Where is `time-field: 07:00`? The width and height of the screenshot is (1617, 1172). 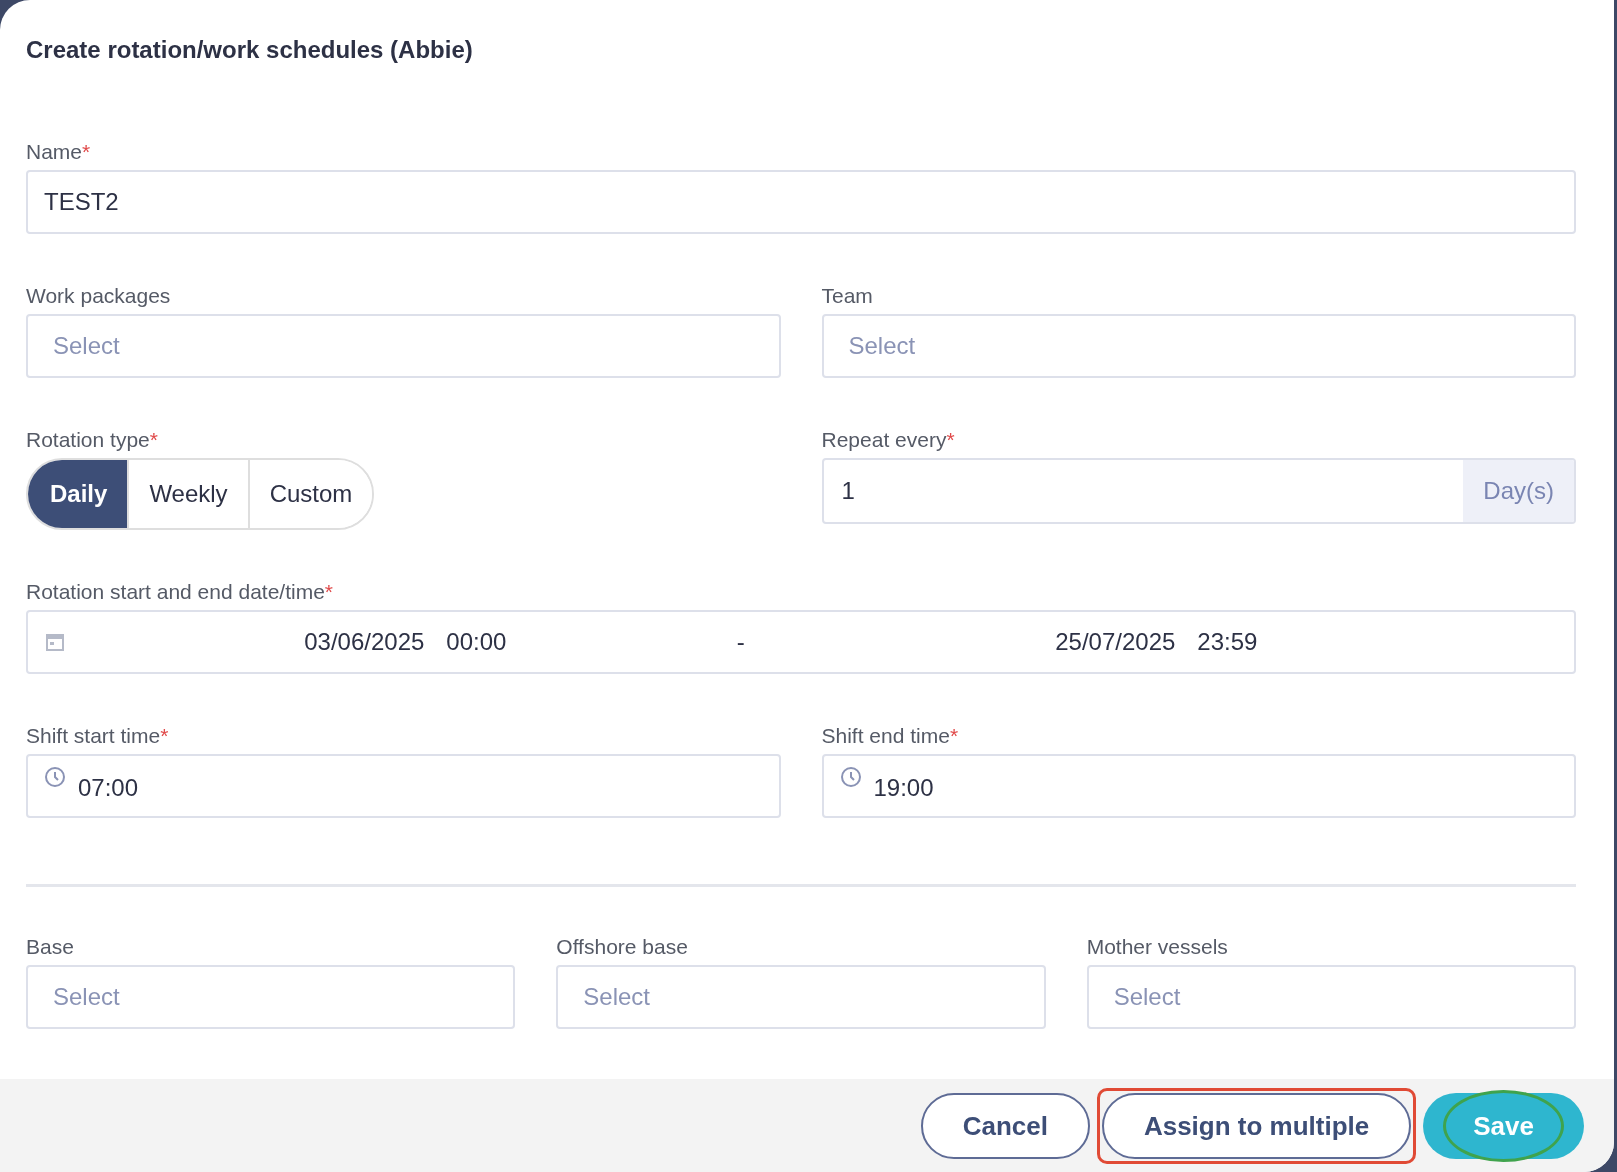 time-field: 07:00 is located at coordinates (403, 786).